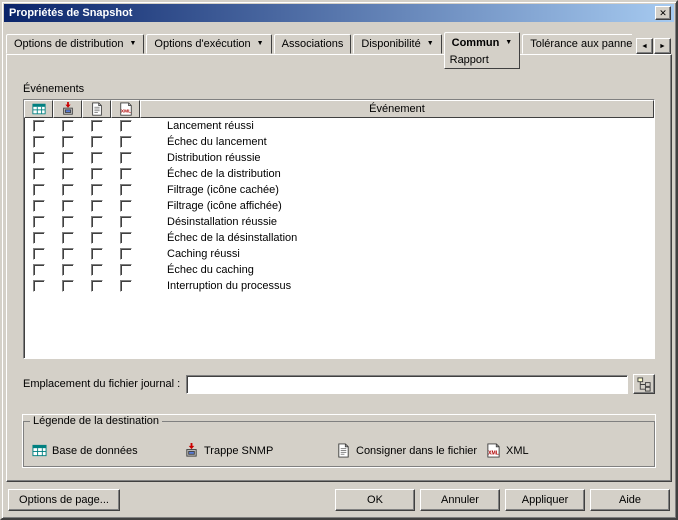 The height and width of the screenshot is (520, 678). I want to click on close-button: ✕, so click(663, 13).